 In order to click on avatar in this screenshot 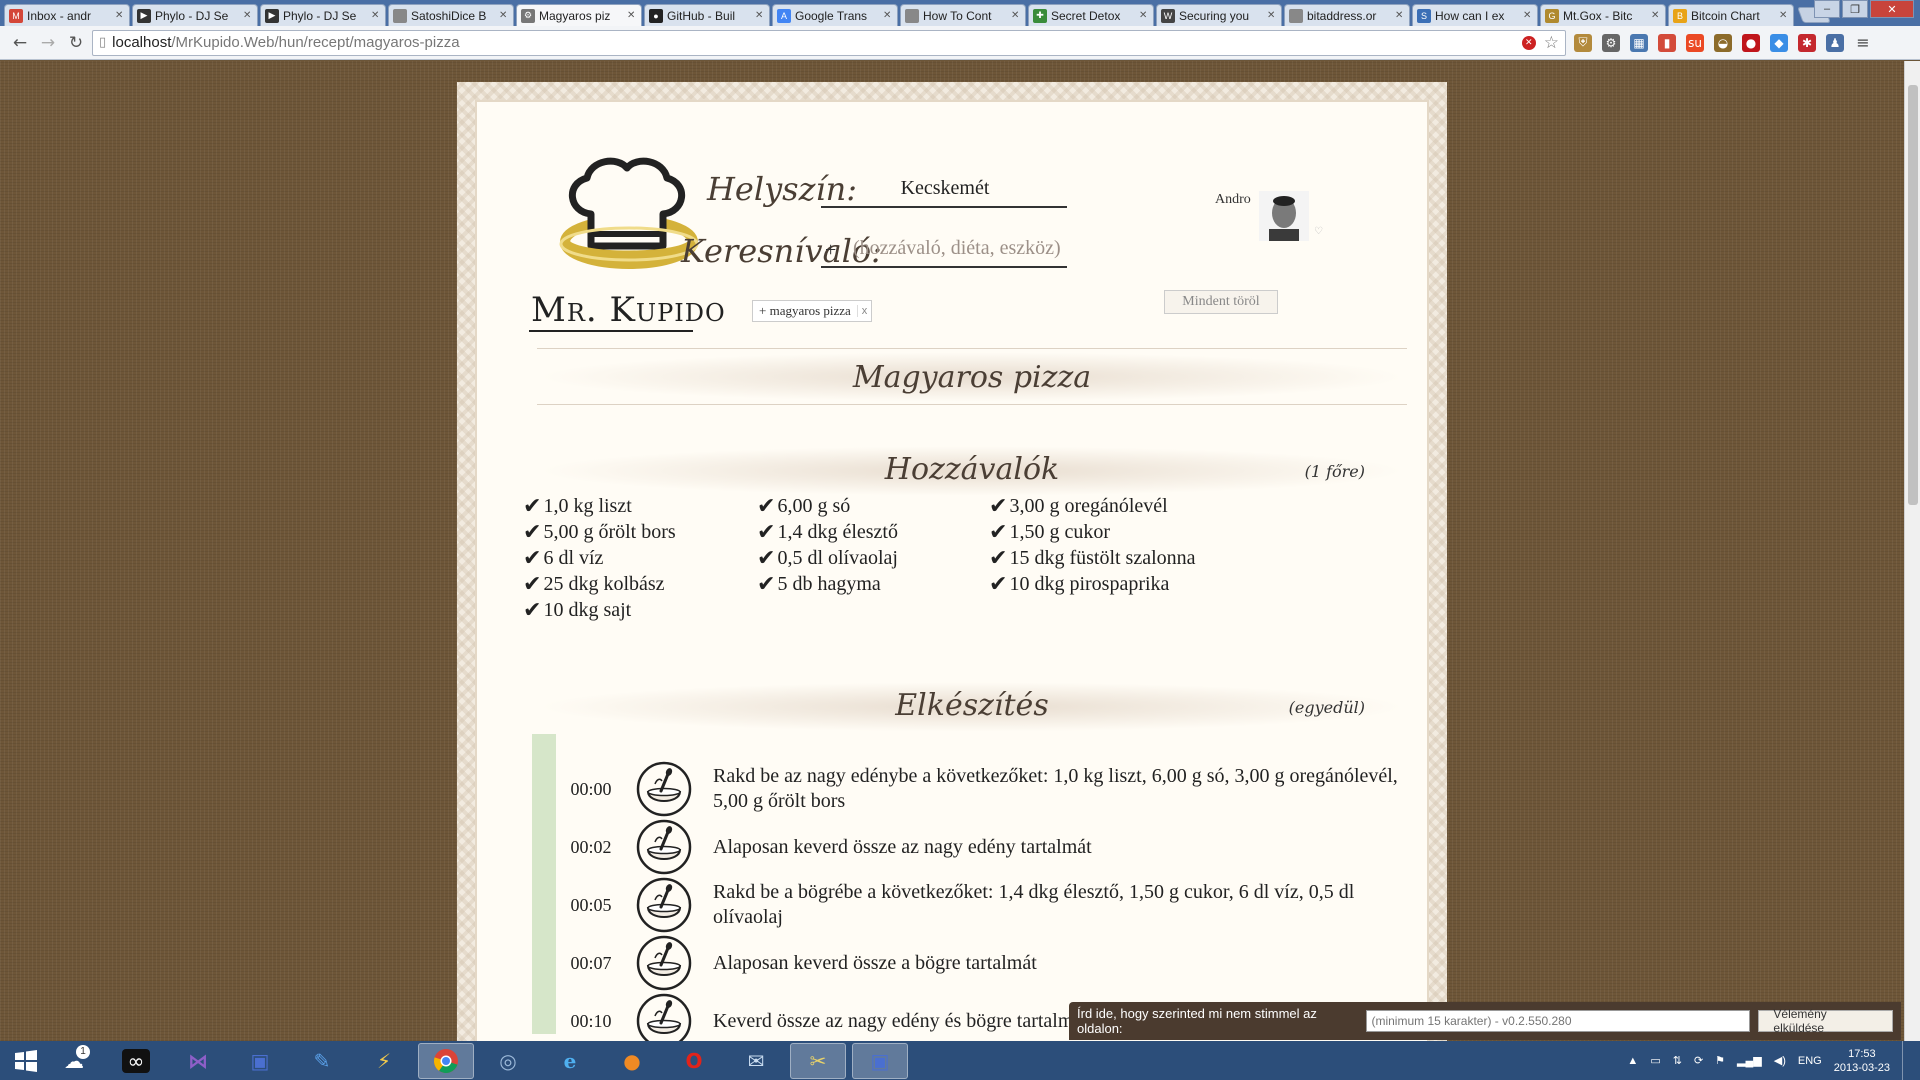, I will do `click(1284, 216)`.